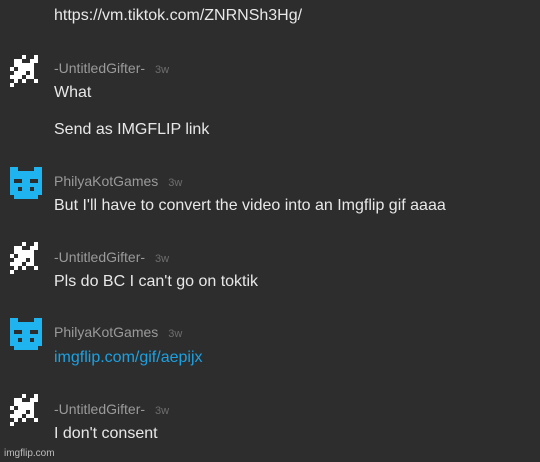 This screenshot has width=540, height=462. What do you see at coordinates (73, 92) in the screenshot?
I see `message-text: What` at bounding box center [73, 92].